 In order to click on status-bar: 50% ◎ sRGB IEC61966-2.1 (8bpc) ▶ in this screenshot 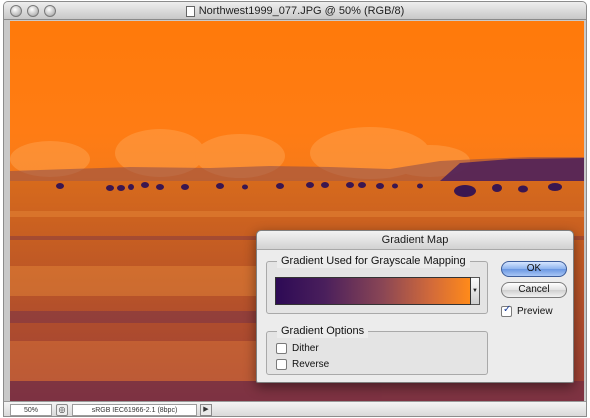, I will do `click(295, 408)`.